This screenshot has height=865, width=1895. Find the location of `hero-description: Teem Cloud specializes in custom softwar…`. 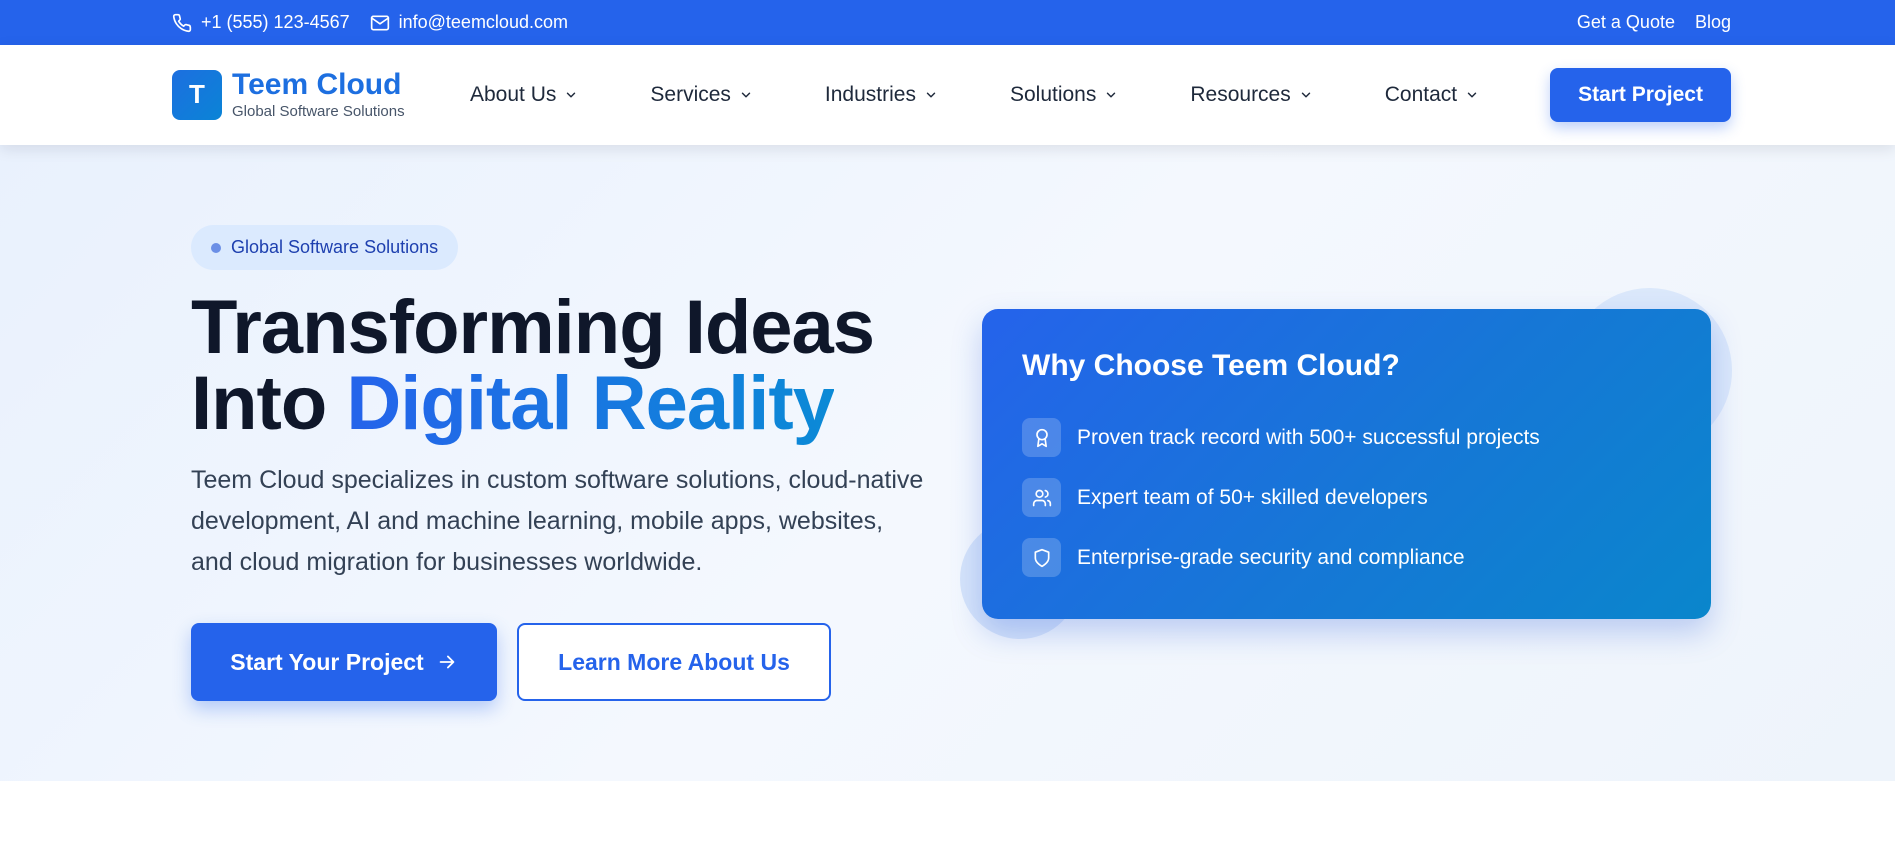

hero-description: Teem Cloud specializes in custom softwar… is located at coordinates (557, 521).